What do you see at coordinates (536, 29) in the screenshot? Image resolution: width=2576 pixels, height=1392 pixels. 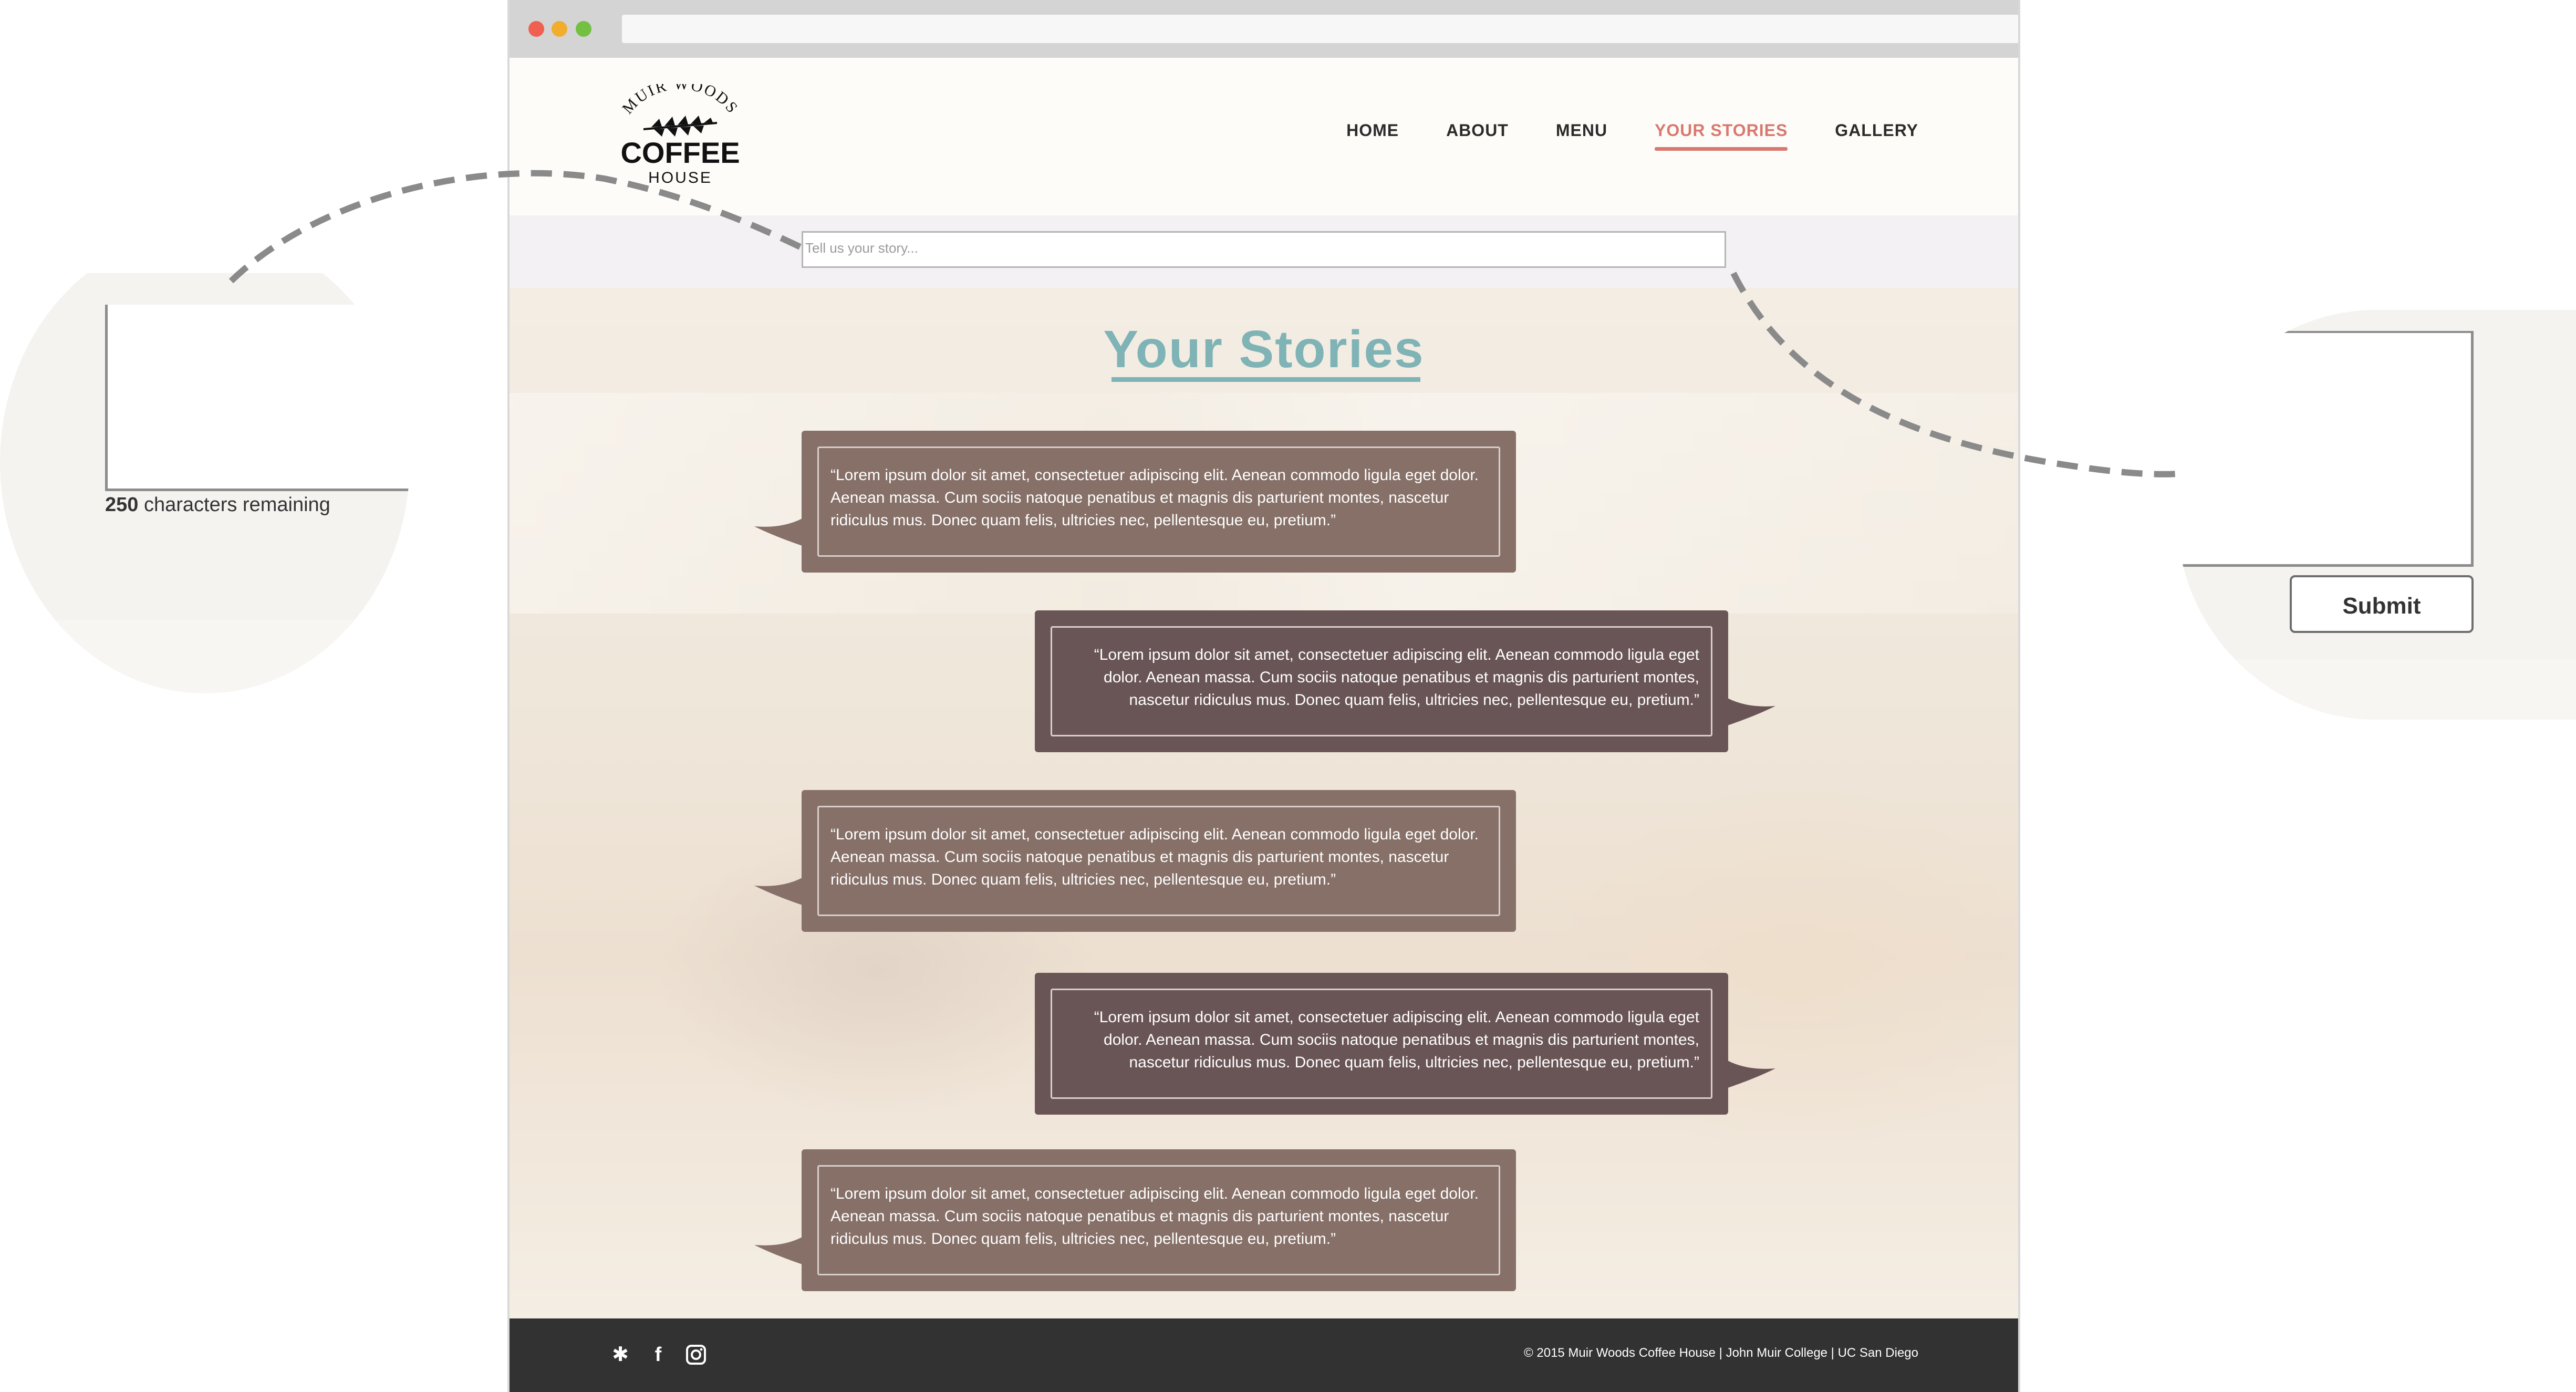 I see `close-window-button` at bounding box center [536, 29].